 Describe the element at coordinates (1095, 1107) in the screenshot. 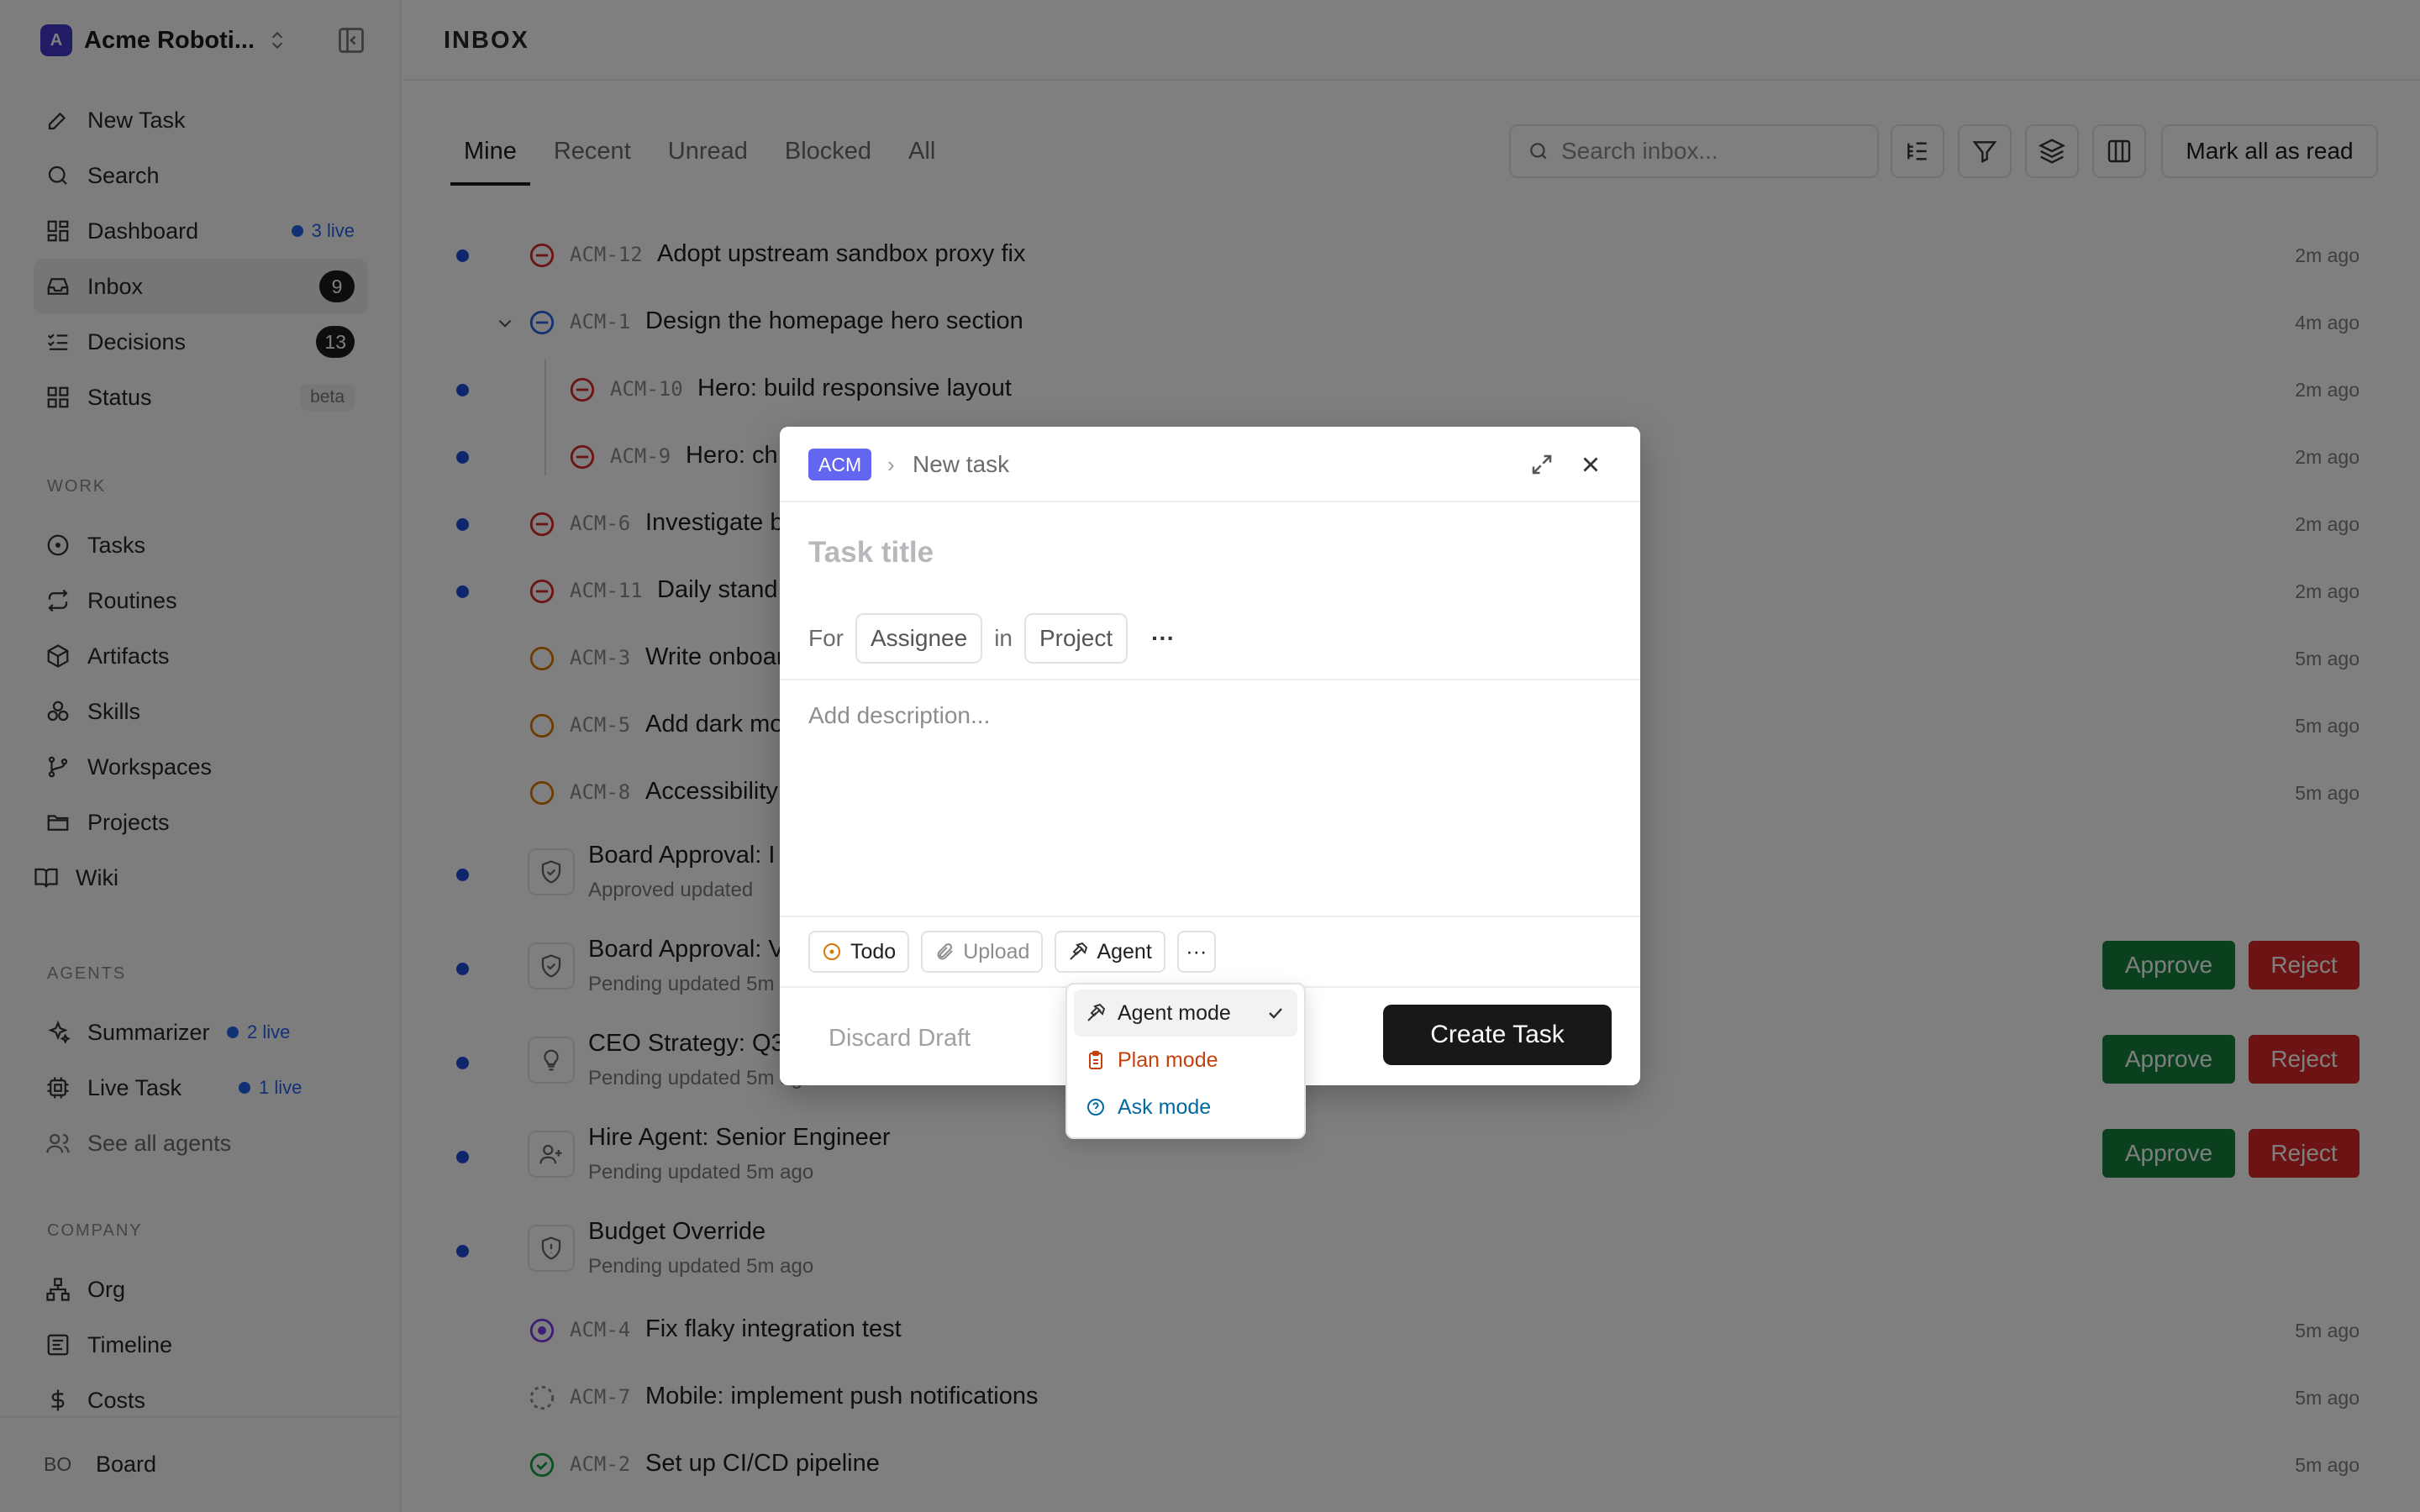

I see `help-circle-icon` at that location.